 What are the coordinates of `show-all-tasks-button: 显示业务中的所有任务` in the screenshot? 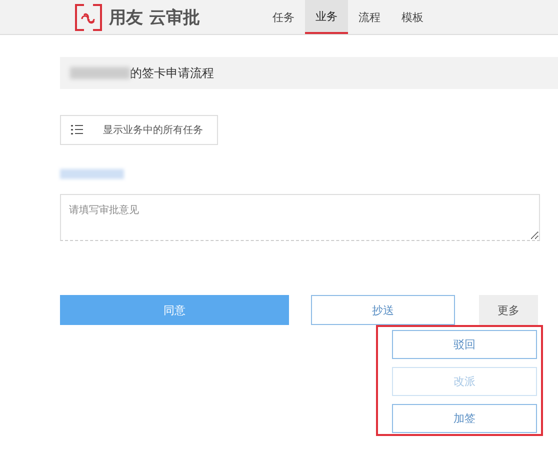 It's located at (139, 130).